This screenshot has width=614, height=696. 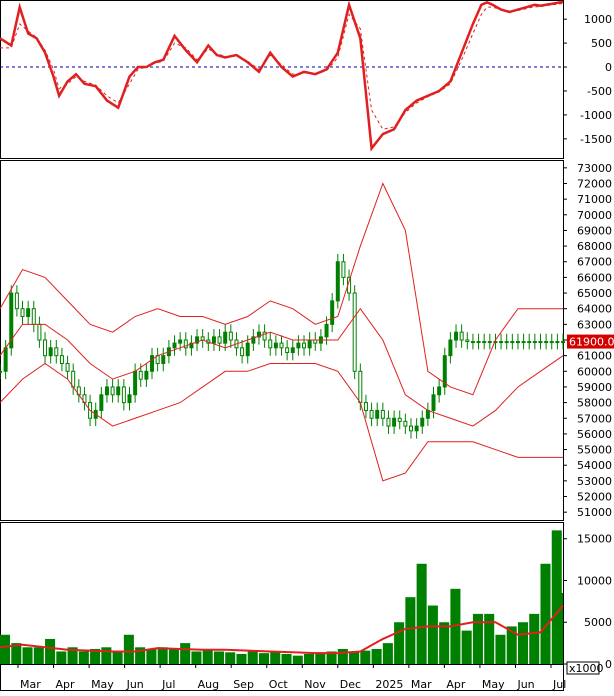 What do you see at coordinates (594, 387) in the screenshot?
I see `price-tick-label: 59000` at bounding box center [594, 387].